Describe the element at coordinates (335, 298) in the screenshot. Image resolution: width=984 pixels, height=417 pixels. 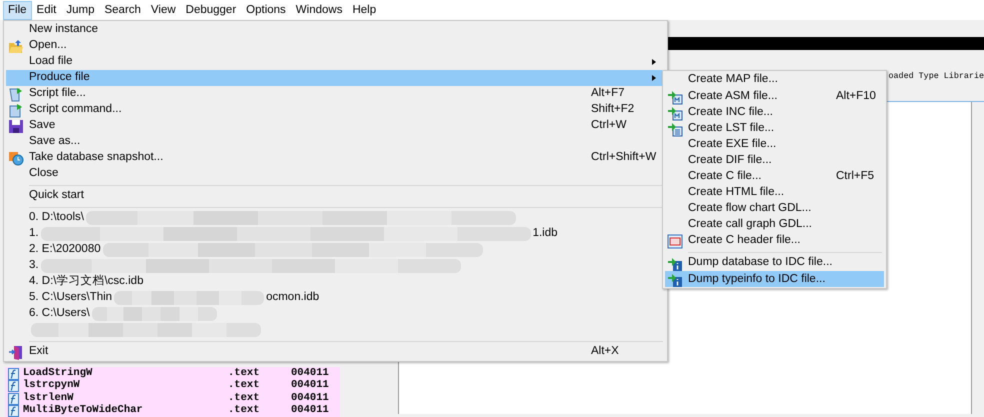
I see `recent-file-item: 5. C:\Users\Thin ocmon.idb` at that location.